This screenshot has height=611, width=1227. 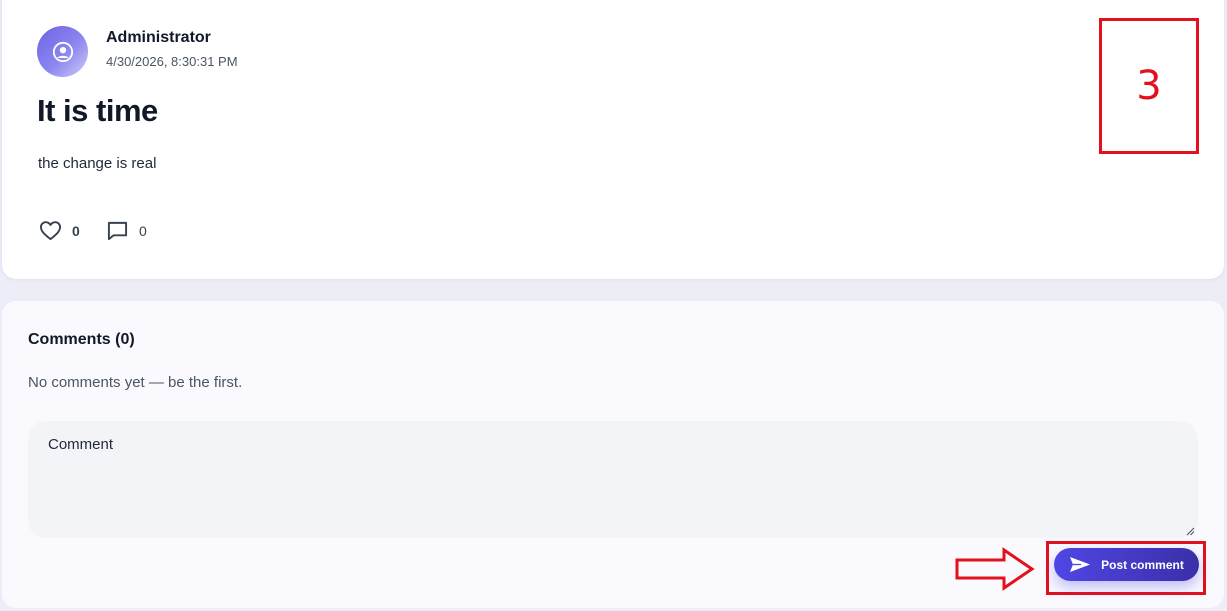 I want to click on resize-handle-icon, so click(x=1190, y=531).